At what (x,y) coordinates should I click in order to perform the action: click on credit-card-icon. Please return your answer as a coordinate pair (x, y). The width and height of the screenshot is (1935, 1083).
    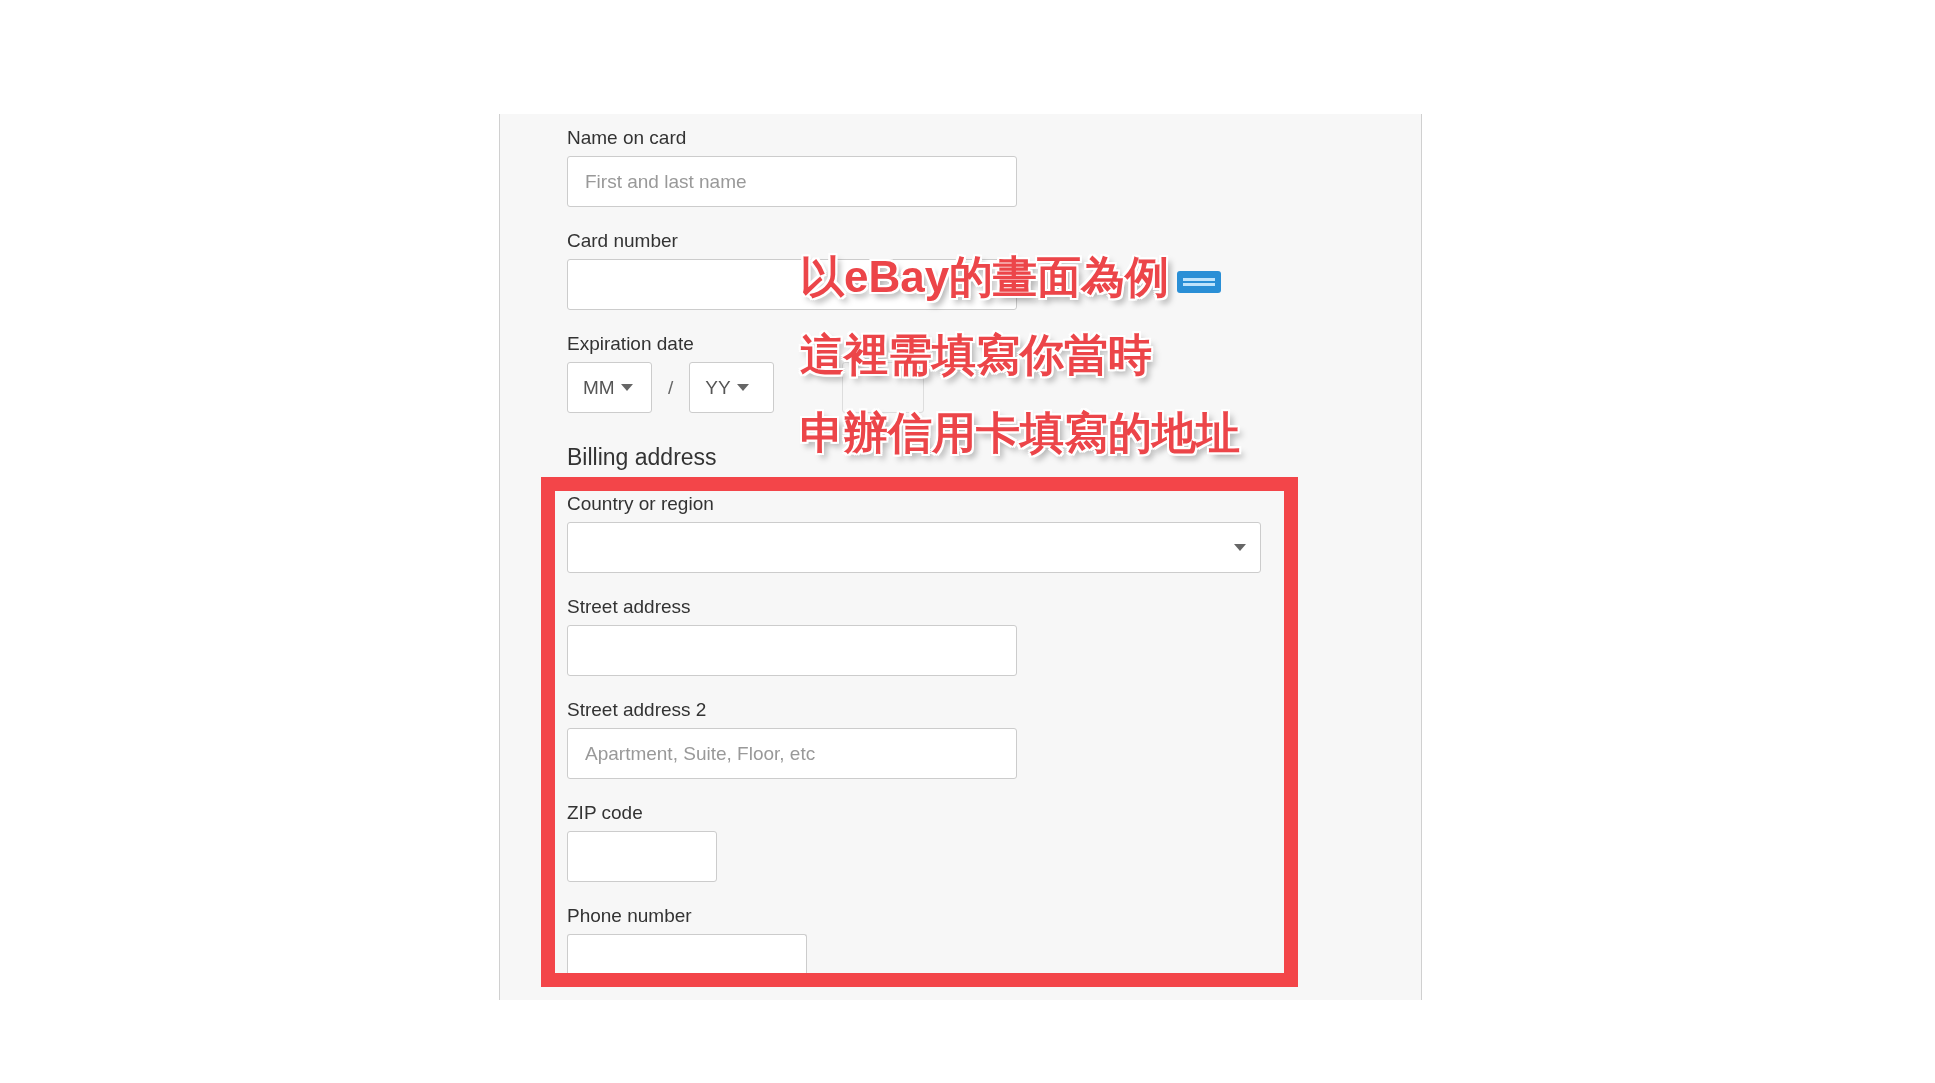
    Looking at the image, I should click on (1199, 282).